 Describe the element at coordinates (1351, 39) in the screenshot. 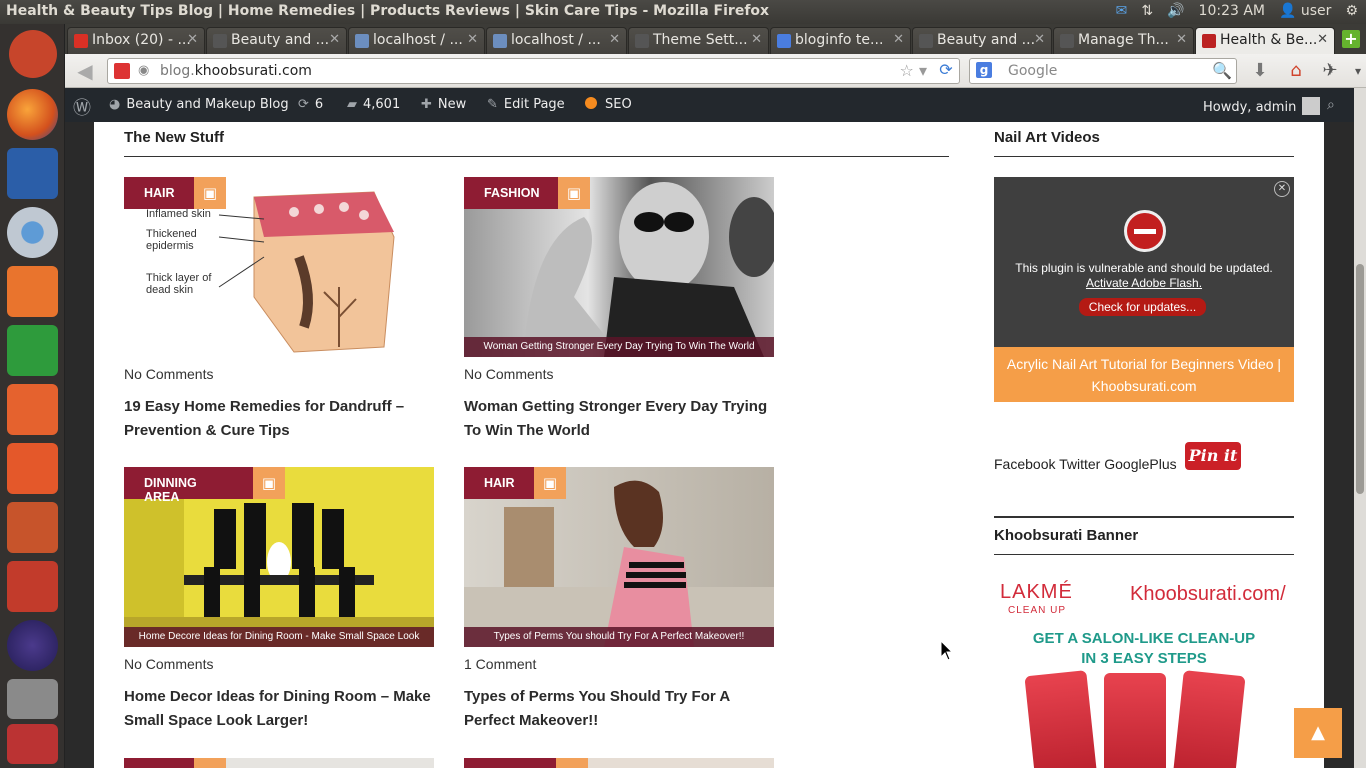

I see `new-tab-button: +` at that location.